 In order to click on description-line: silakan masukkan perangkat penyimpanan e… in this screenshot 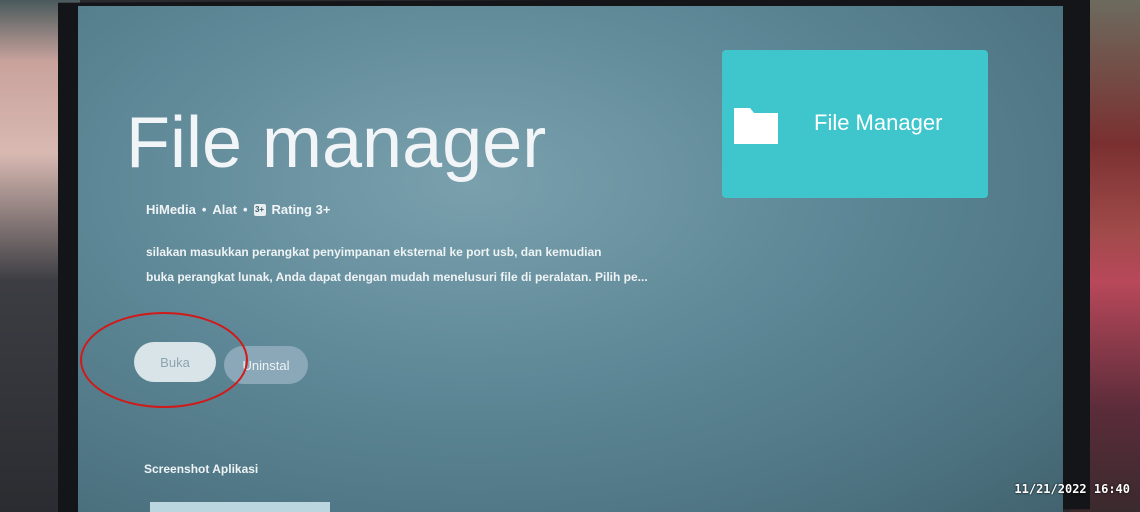, I will do `click(374, 252)`.